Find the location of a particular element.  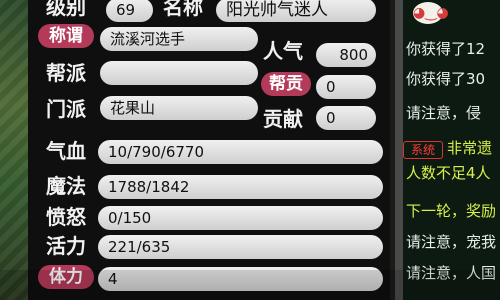

guild-contribution-field: 0 is located at coordinates (346, 87).